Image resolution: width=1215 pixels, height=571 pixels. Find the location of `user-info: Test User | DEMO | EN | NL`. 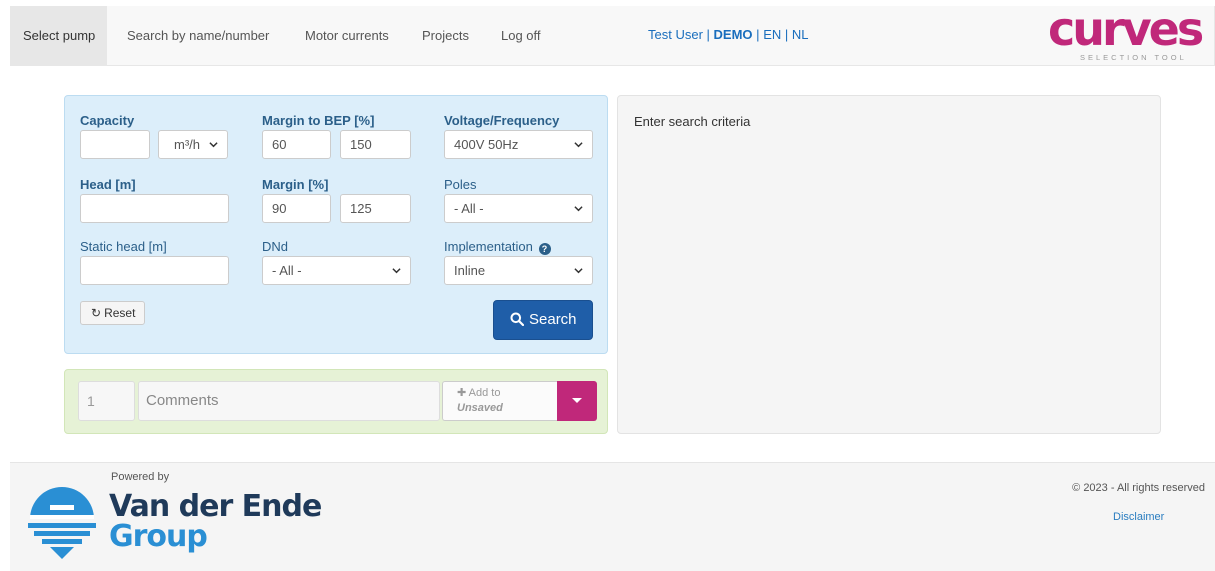

user-info: Test User | DEMO | EN | NL is located at coordinates (728, 34).